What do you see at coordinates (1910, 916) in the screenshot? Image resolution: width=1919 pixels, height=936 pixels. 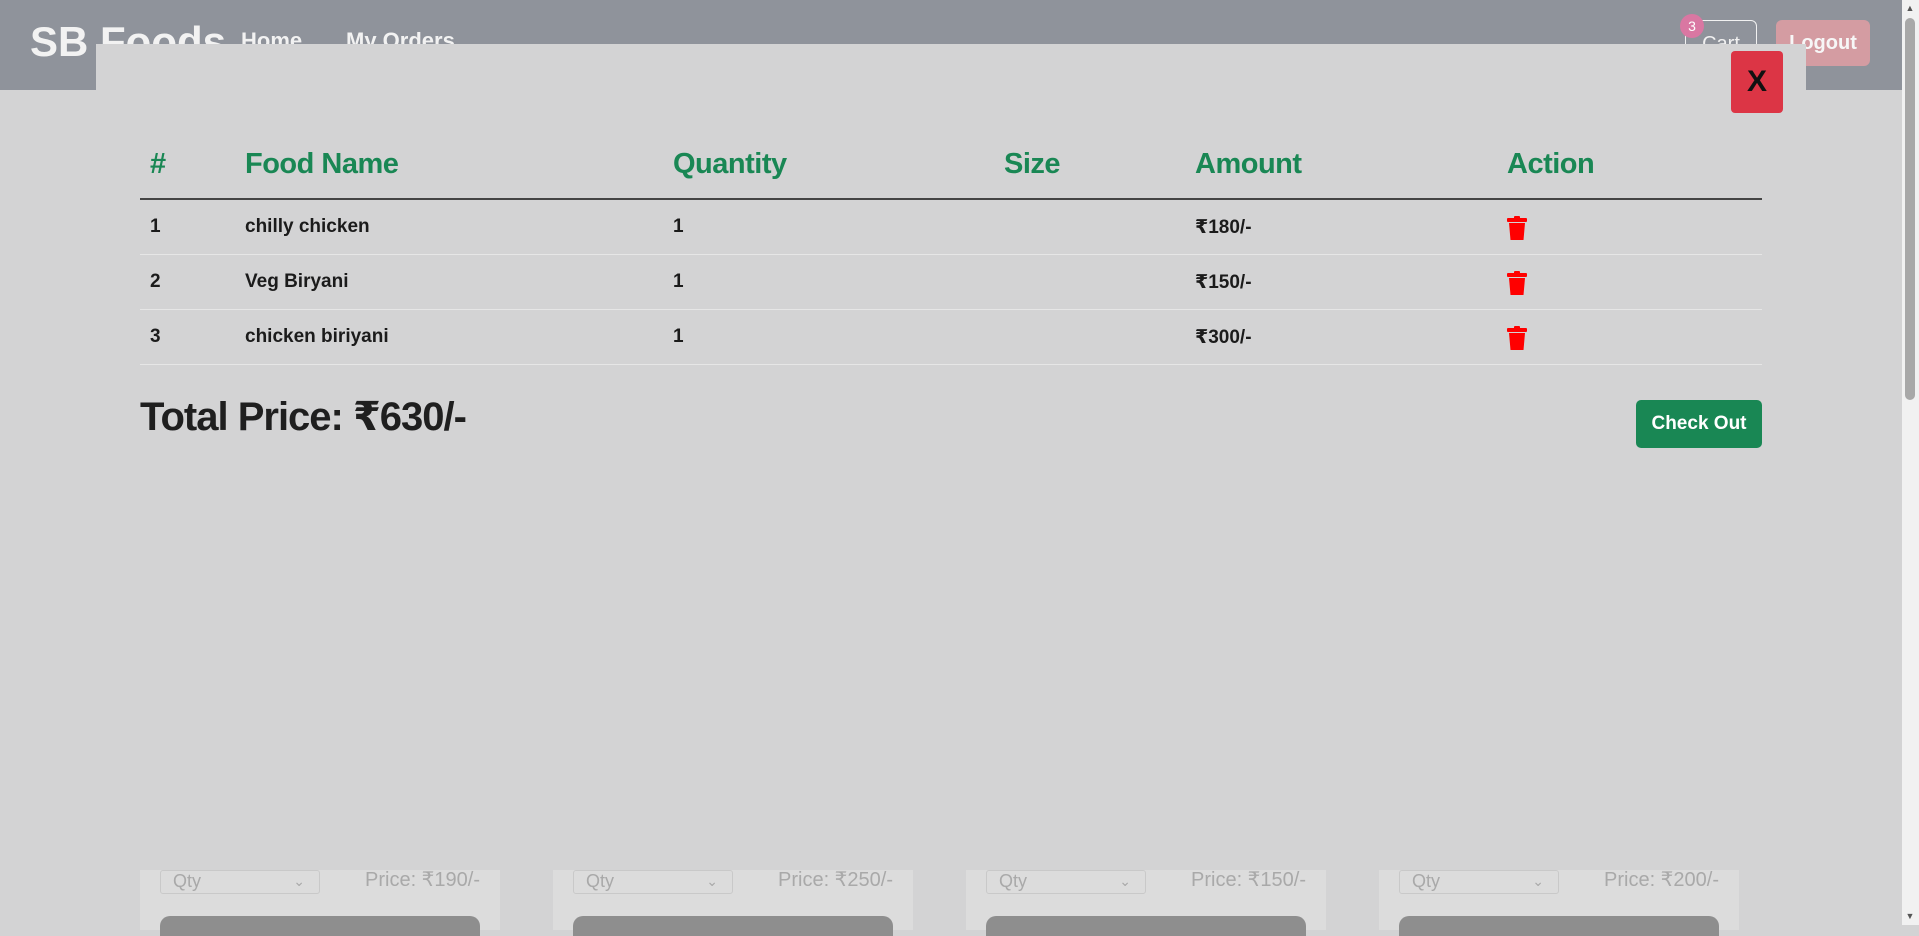 I see `scroll-down-arrow-icon: ▼` at bounding box center [1910, 916].